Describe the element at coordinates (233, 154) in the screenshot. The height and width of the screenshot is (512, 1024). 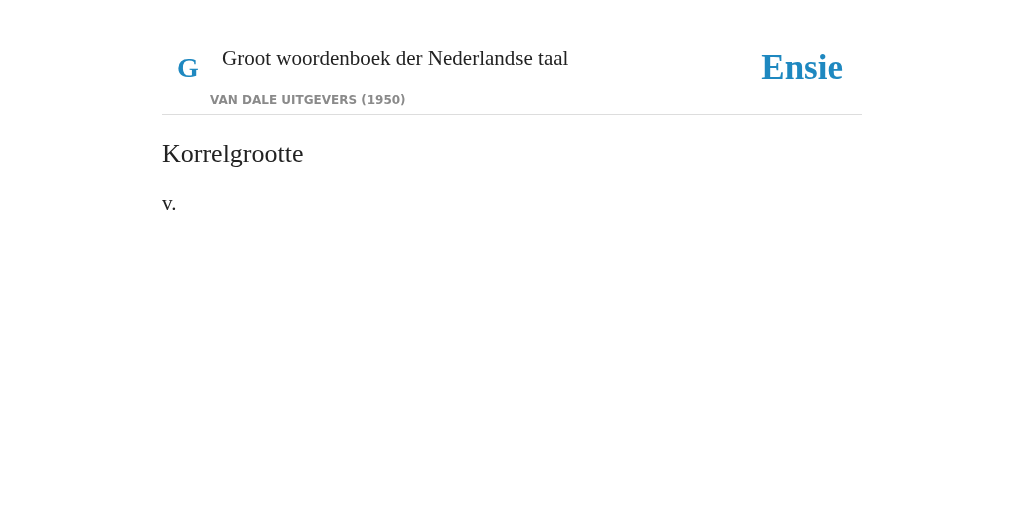
I see `entry-term: Korrelgrootte` at that location.